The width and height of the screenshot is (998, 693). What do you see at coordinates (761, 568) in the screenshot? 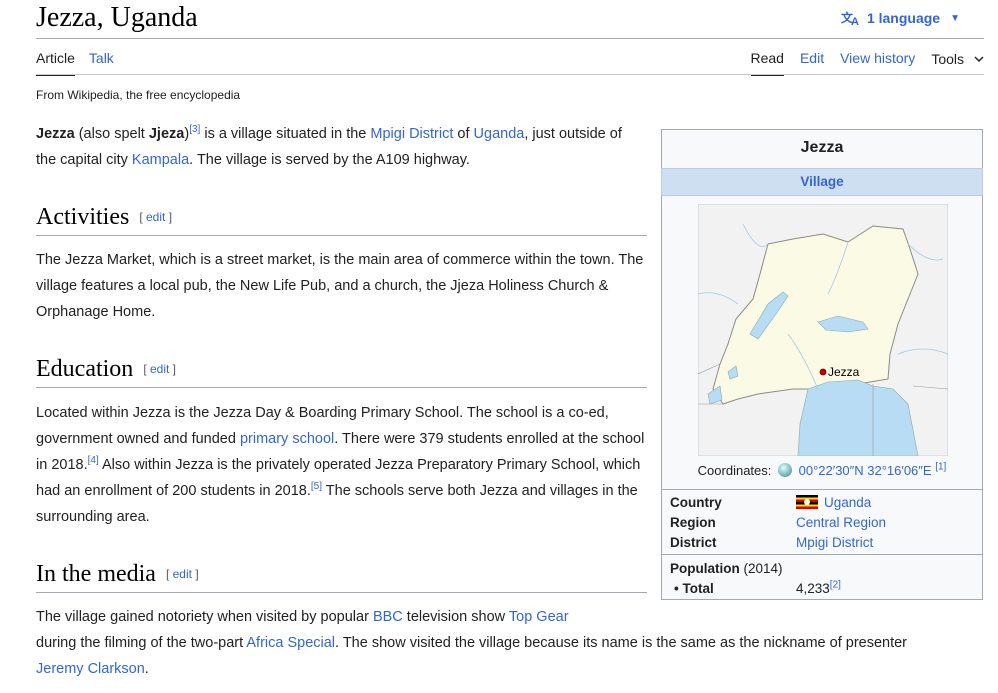
I see `population-year: (2014)` at bounding box center [761, 568].